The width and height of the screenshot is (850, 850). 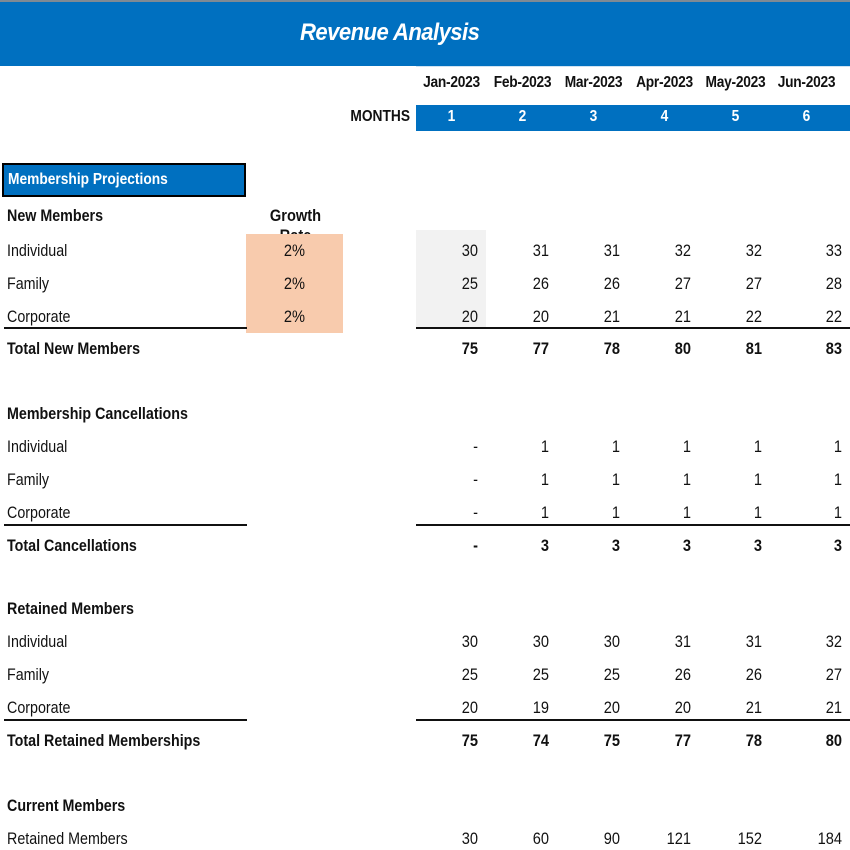 I want to click on retained-total-cell: 74, so click(x=523, y=741).